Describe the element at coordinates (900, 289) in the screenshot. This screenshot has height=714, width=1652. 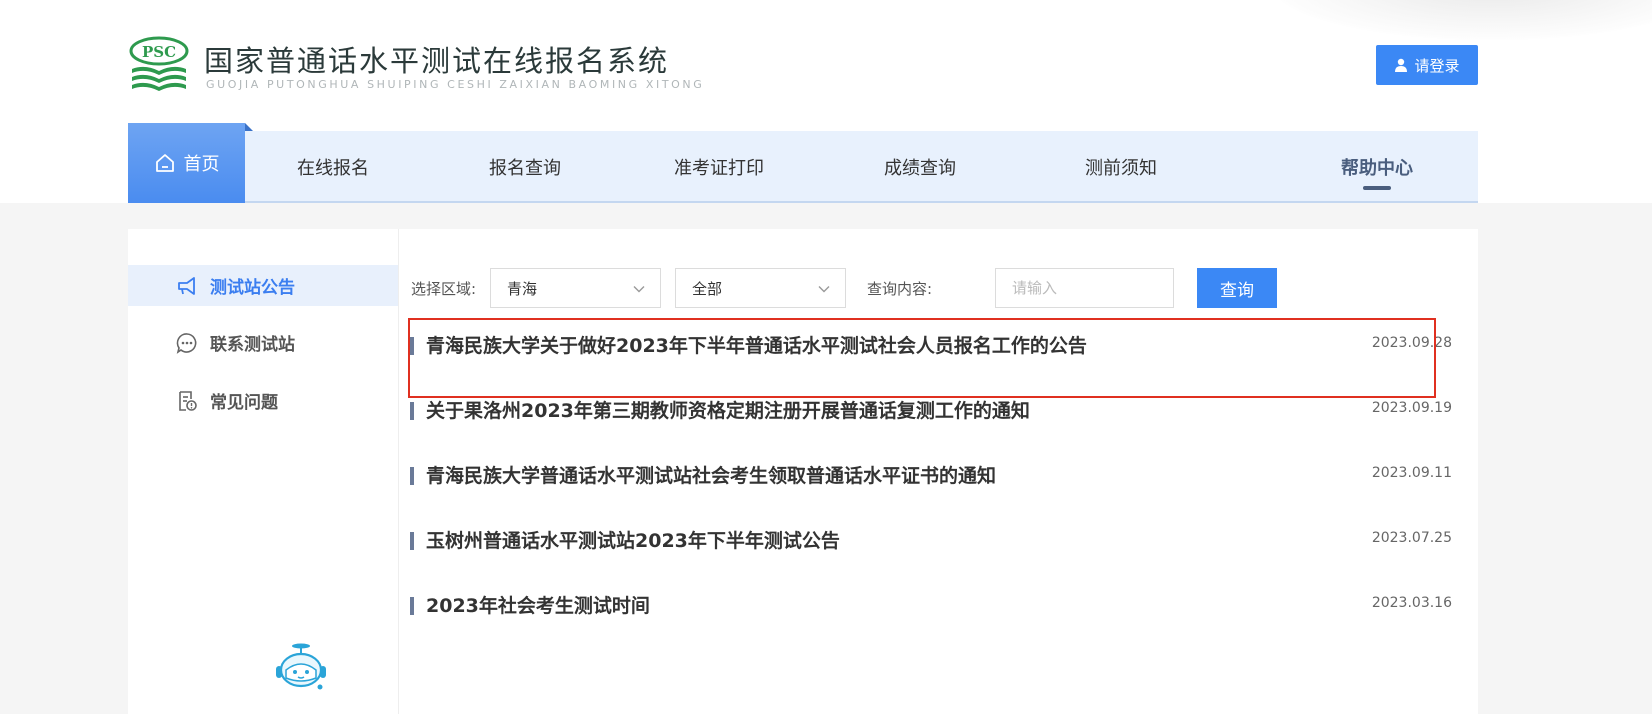
I see `query-label: 查询内容:` at that location.